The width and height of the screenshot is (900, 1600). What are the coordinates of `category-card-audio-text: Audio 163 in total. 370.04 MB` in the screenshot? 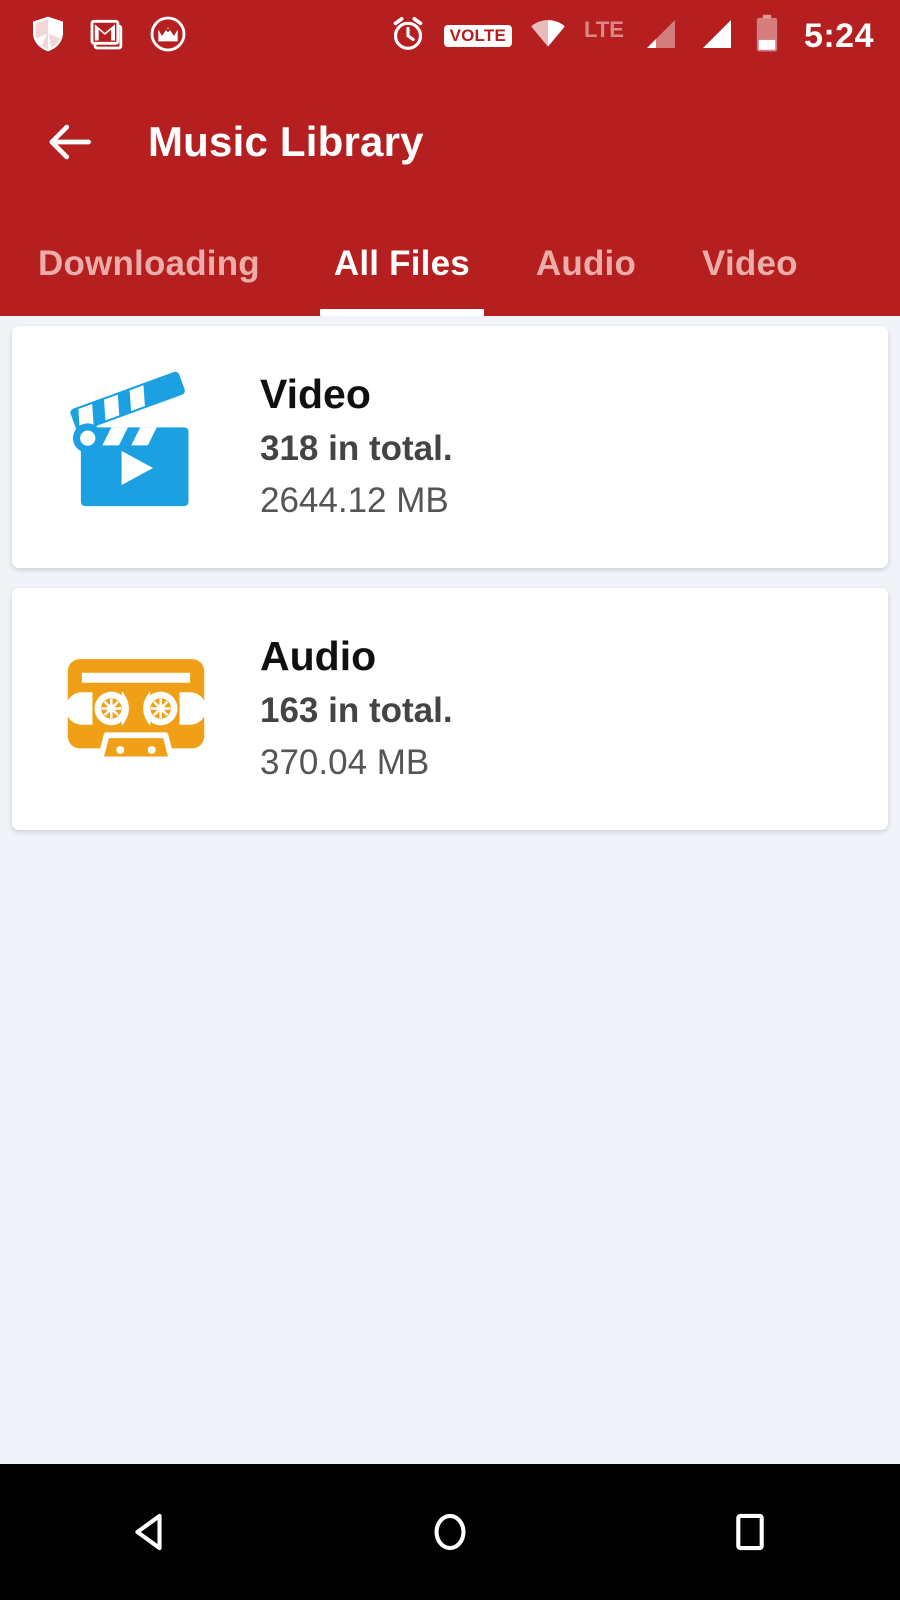 It's located at (366, 708).